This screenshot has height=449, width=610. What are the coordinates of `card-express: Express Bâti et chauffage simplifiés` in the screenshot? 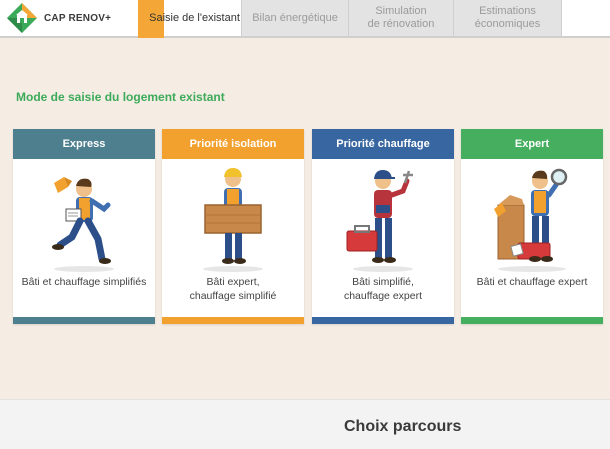 It's located at (84, 226).